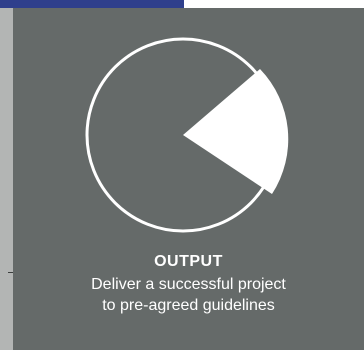 The height and width of the screenshot is (350, 364). I want to click on side-strip, so click(6, 179).